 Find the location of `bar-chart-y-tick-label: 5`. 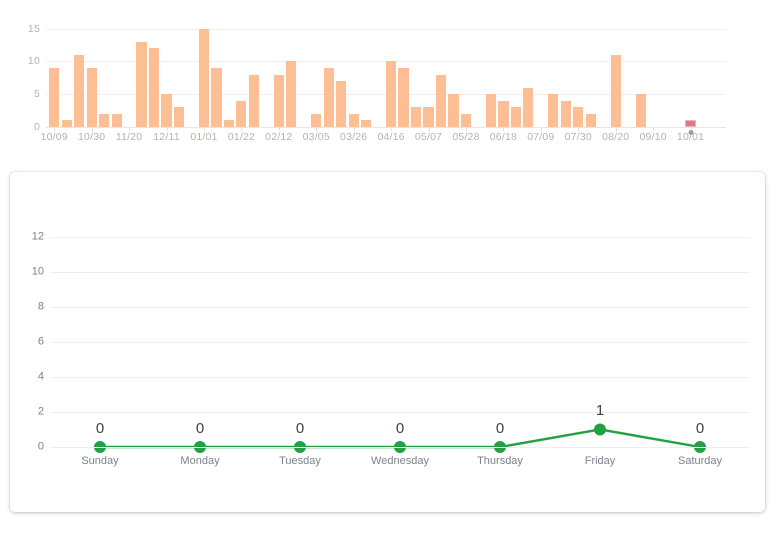

bar-chart-y-tick-label: 5 is located at coordinates (36, 93).